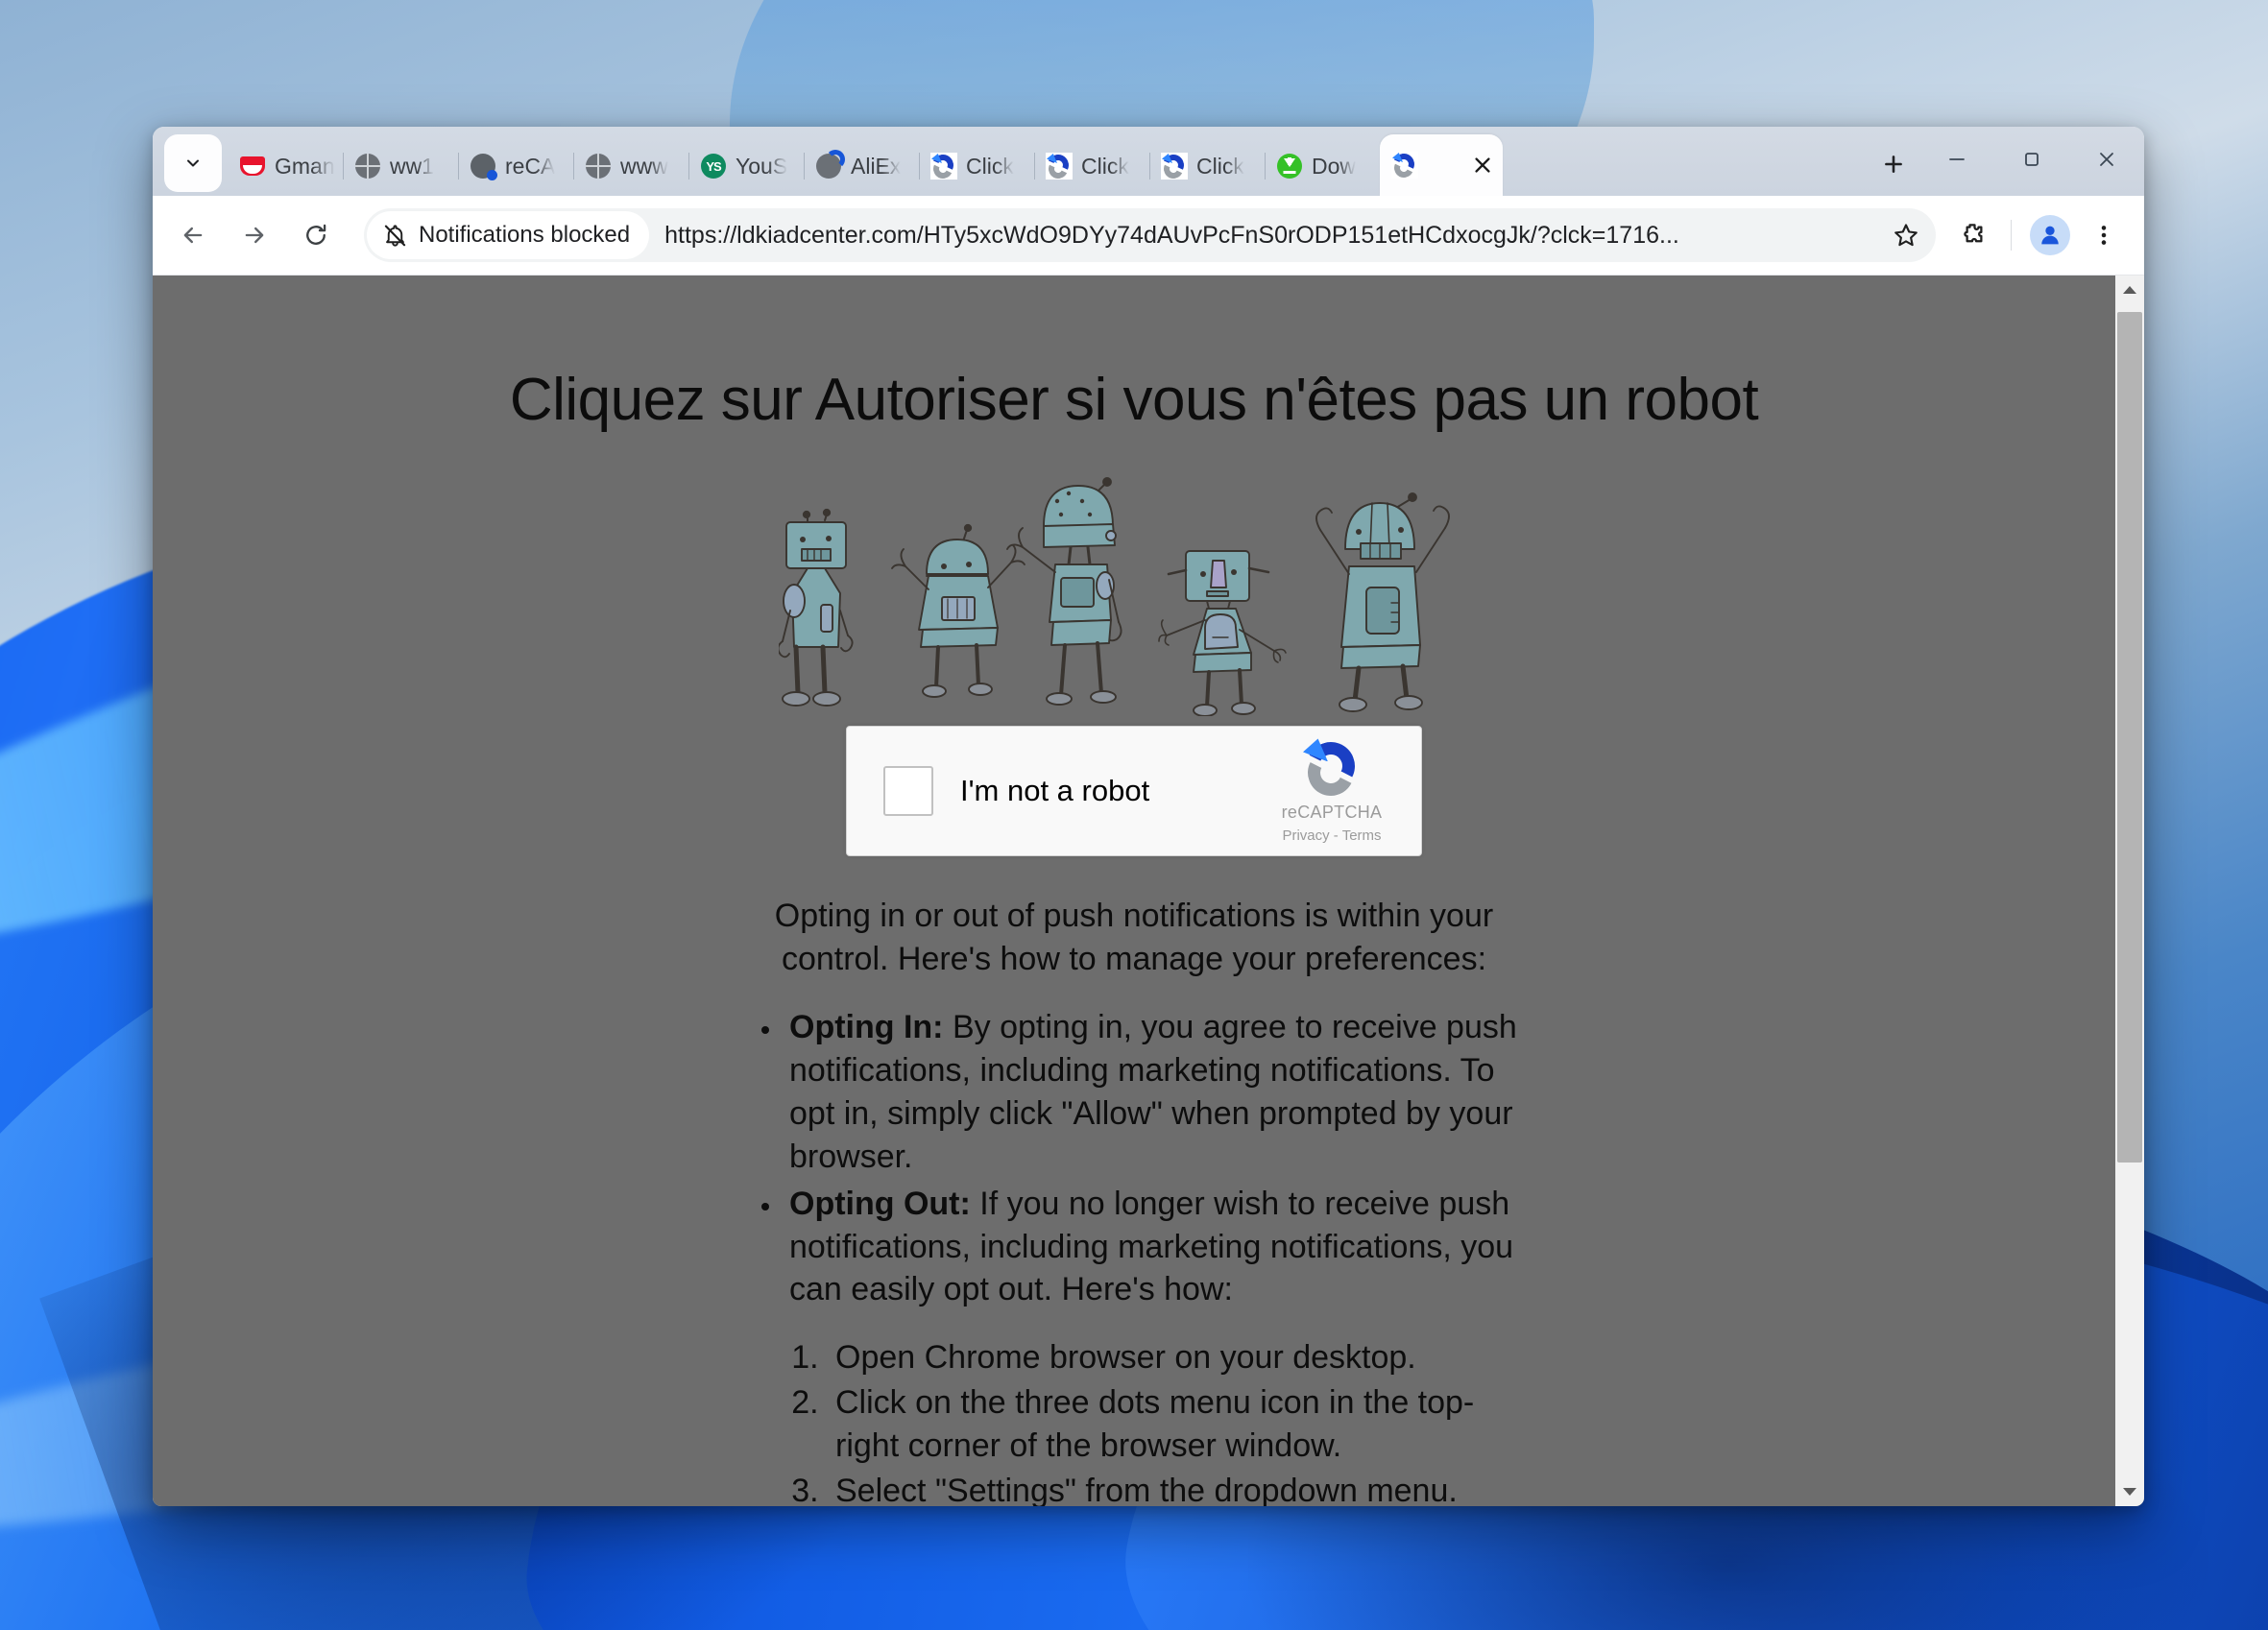  I want to click on scrollbar-track, so click(2129, 890).